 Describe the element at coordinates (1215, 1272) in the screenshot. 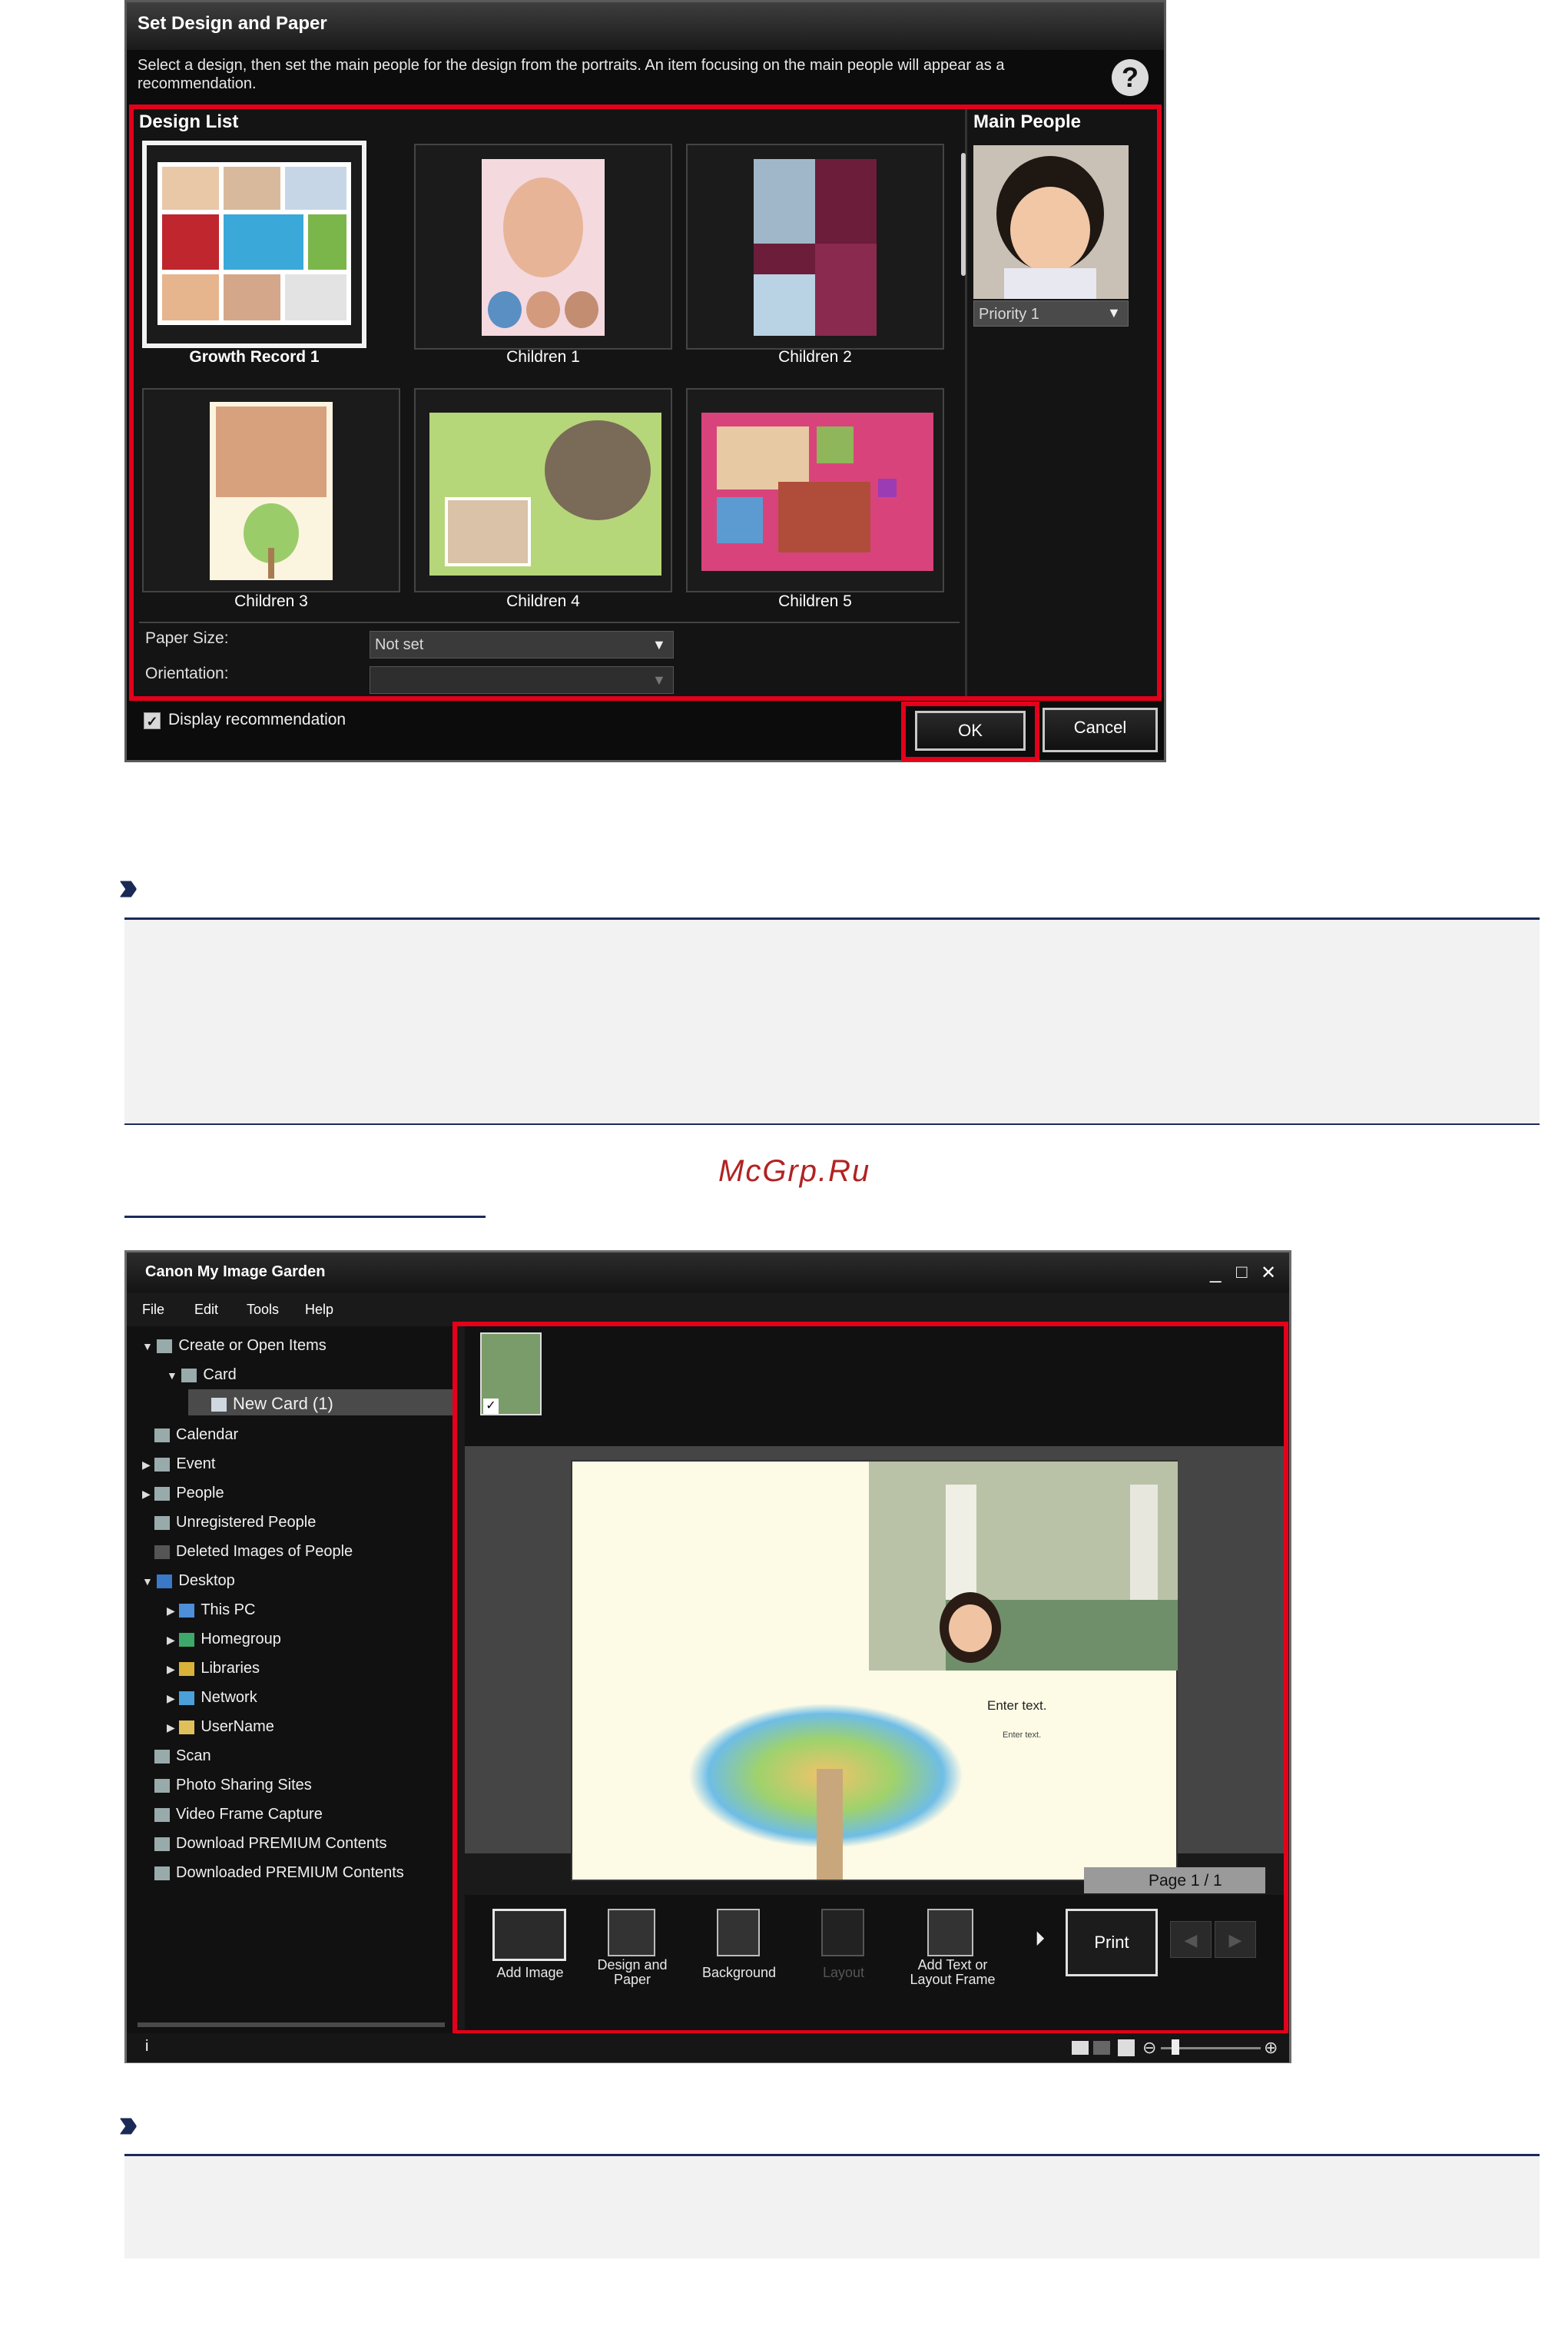

I see `minimize-icon: _` at that location.